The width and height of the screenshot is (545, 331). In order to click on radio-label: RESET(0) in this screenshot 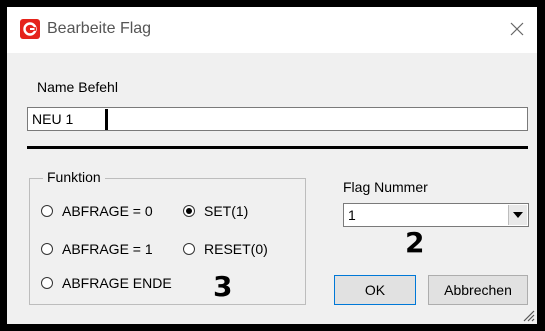, I will do `click(236, 249)`.